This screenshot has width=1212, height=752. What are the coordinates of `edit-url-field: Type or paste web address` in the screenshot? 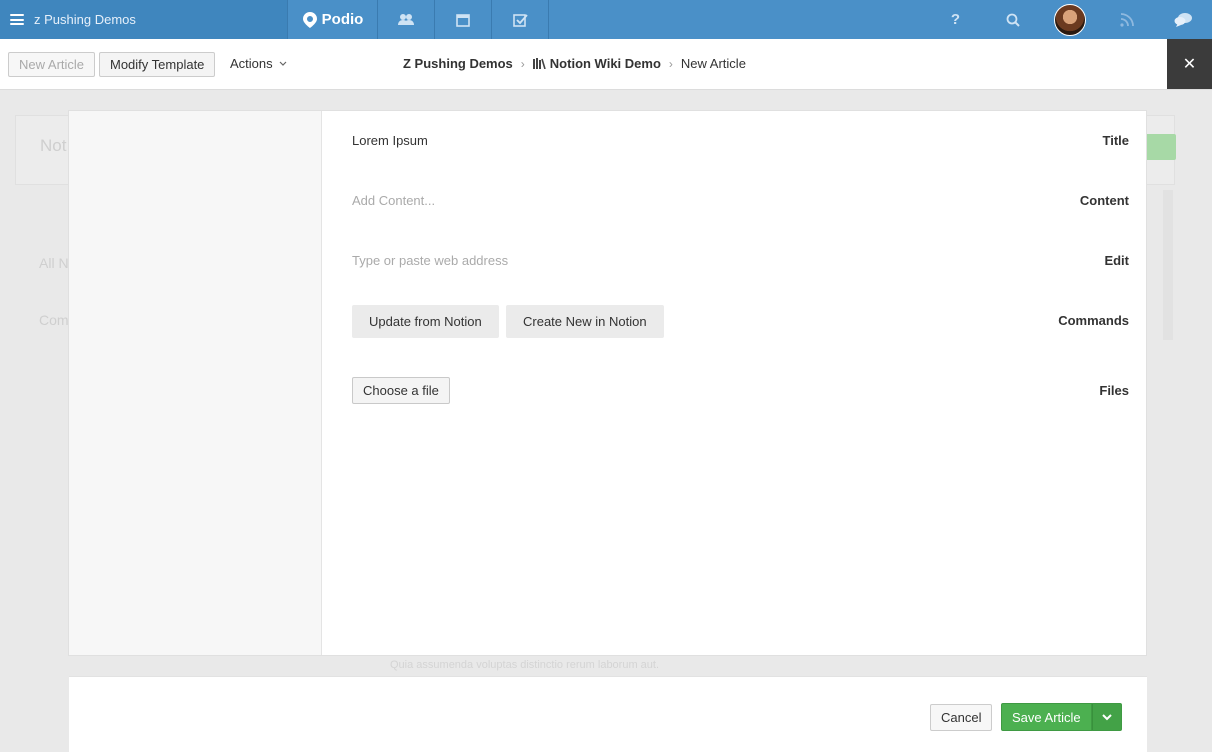 It's located at (430, 260).